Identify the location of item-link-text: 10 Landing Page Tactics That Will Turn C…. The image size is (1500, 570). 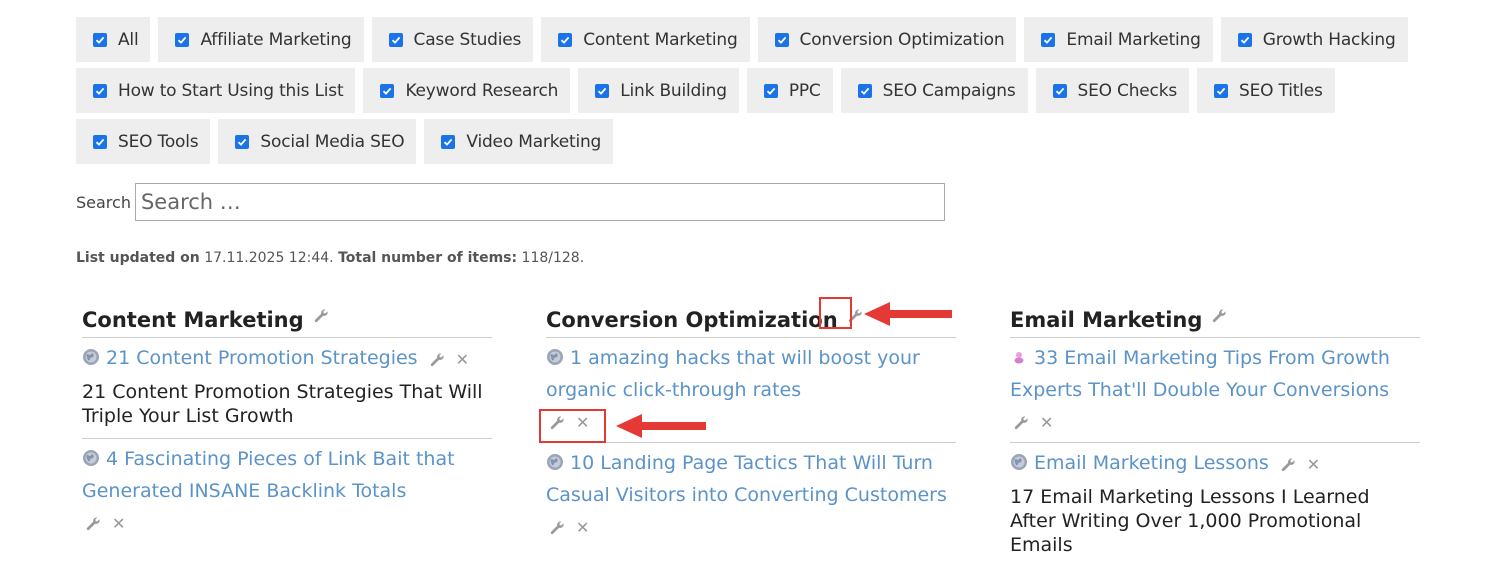
(746, 479).